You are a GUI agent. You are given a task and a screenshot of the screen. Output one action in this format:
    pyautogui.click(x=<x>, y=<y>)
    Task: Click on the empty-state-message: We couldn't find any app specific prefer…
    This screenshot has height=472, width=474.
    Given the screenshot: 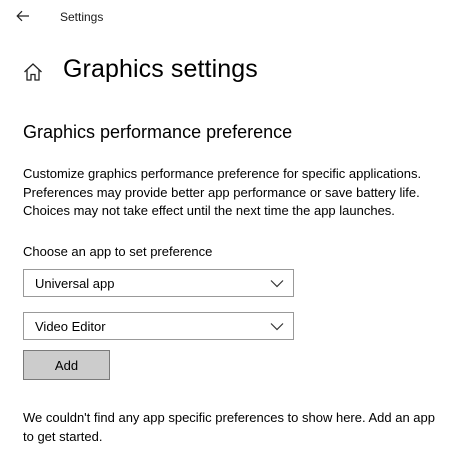 What is the action you would take?
    pyautogui.click(x=245, y=427)
    